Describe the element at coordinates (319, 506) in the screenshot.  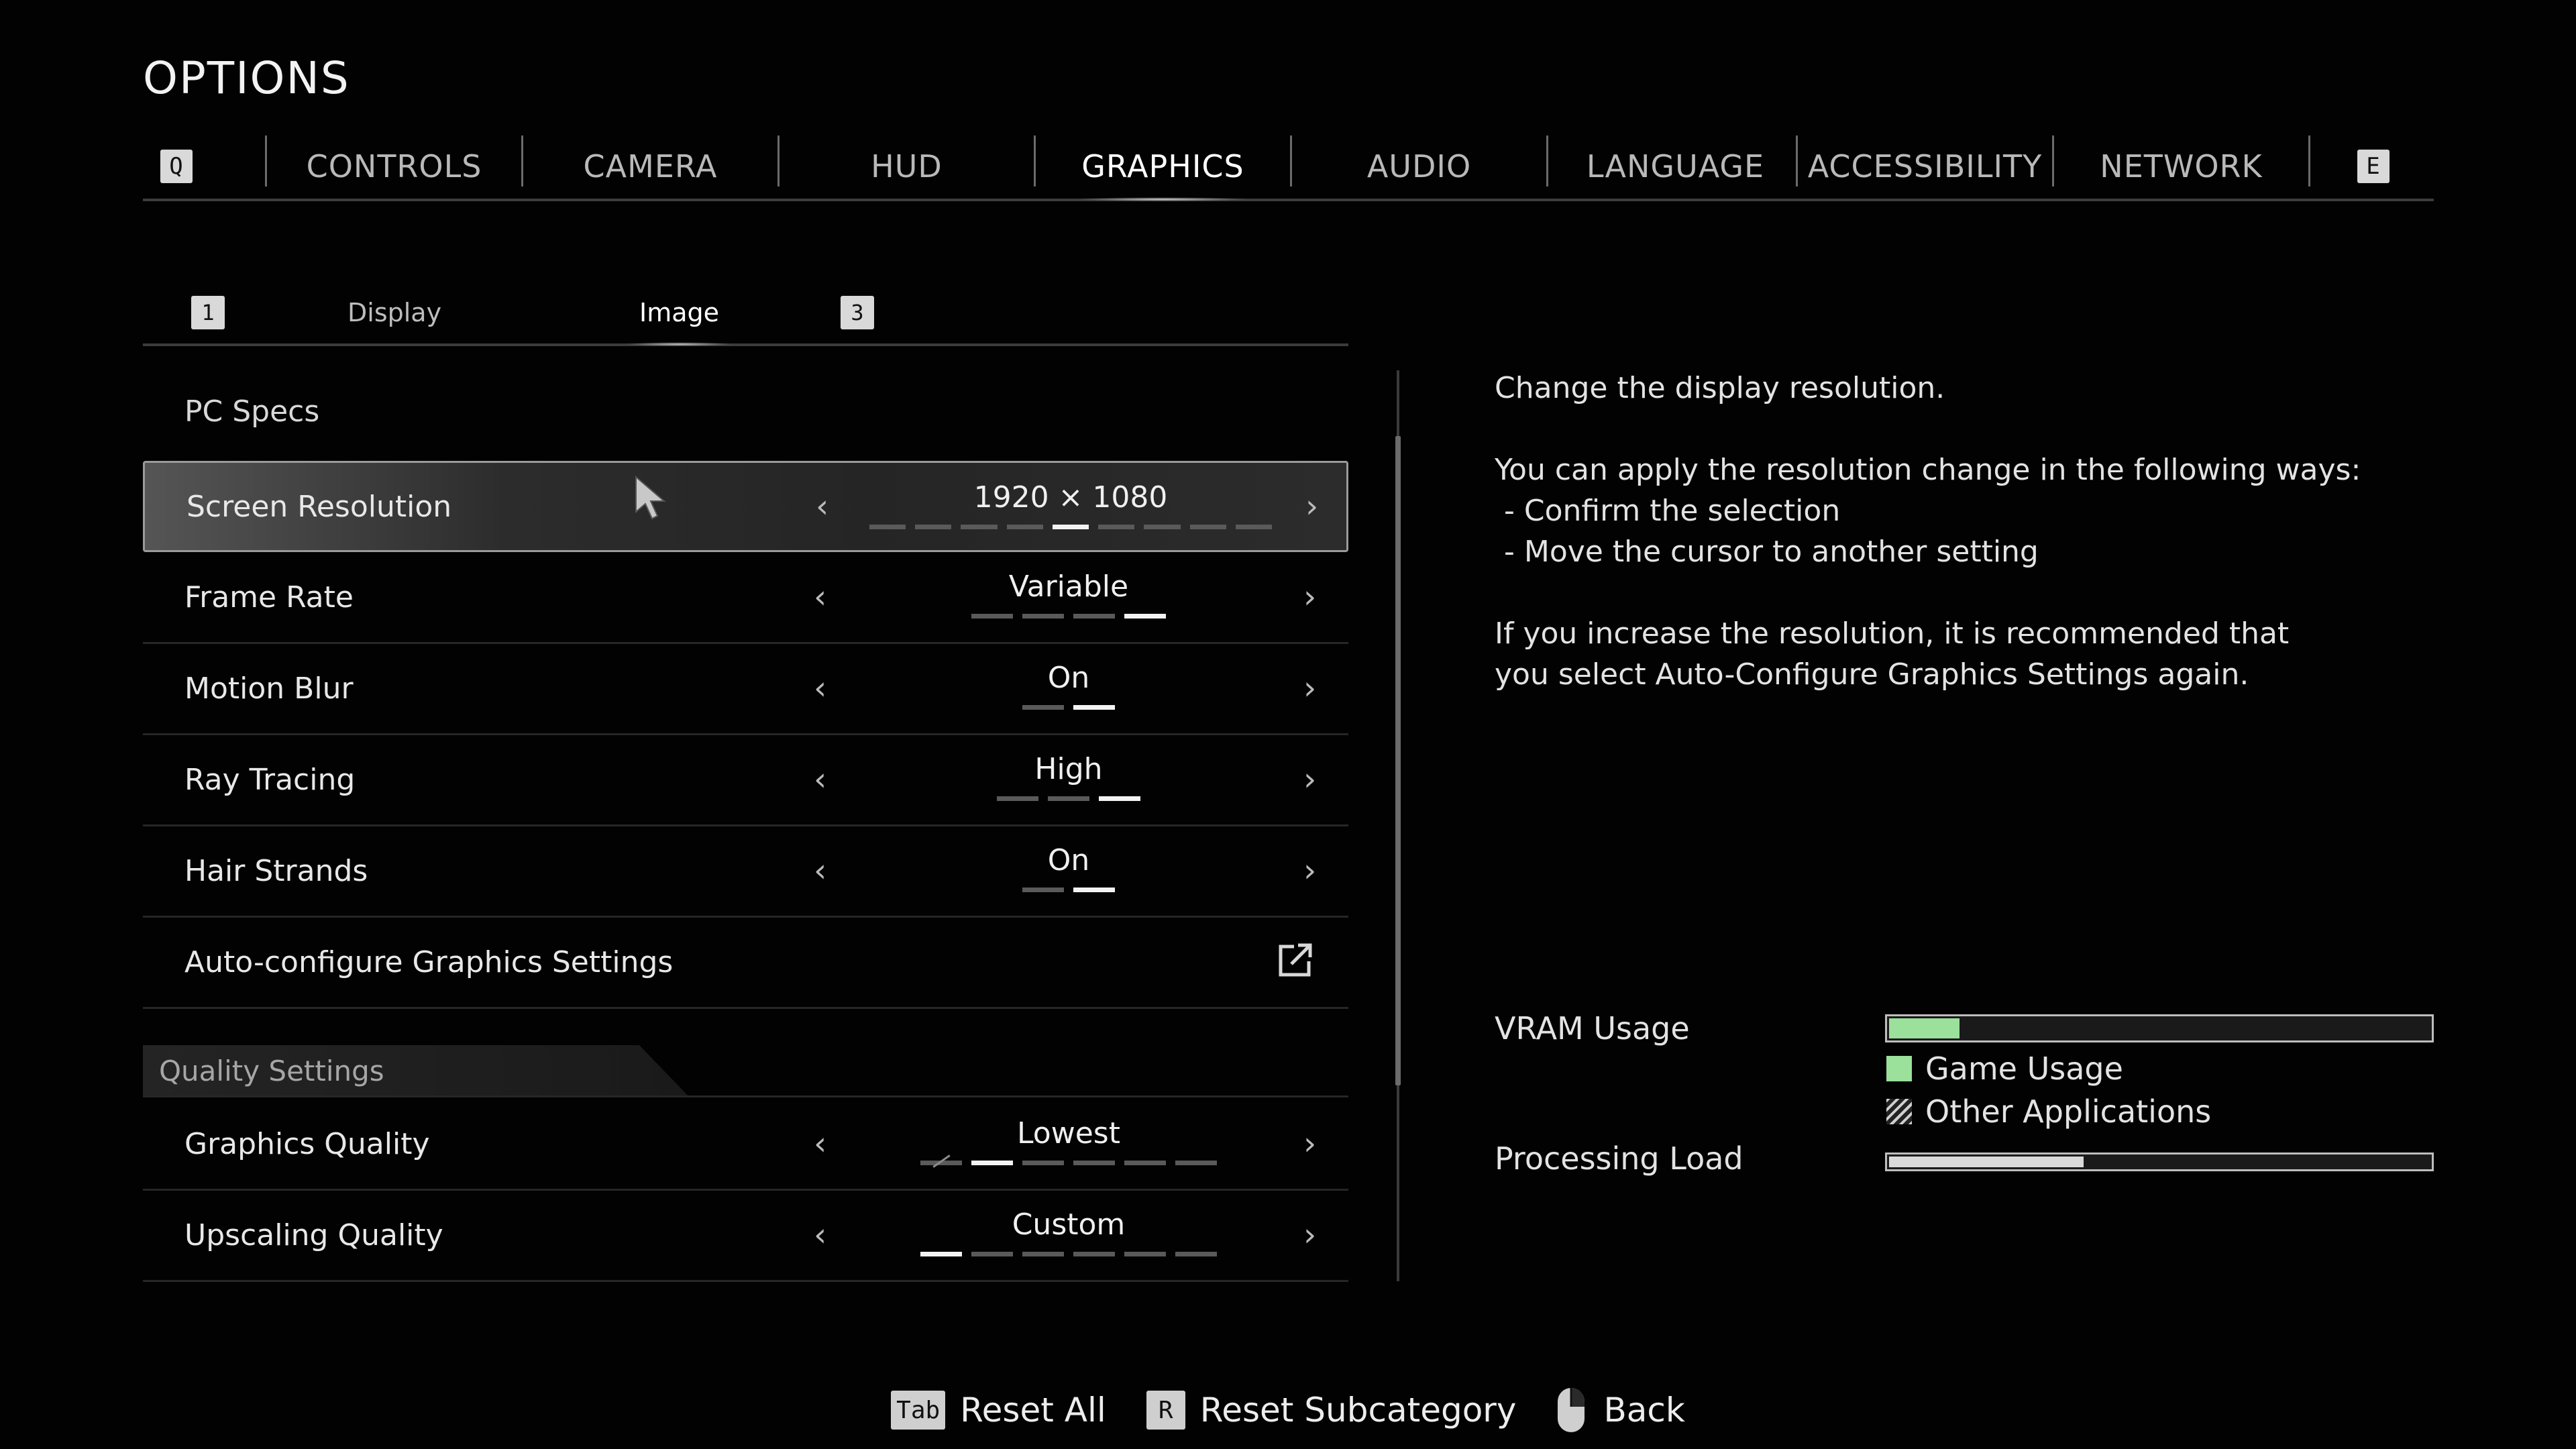
I see `setting-label: Screen Resolution` at that location.